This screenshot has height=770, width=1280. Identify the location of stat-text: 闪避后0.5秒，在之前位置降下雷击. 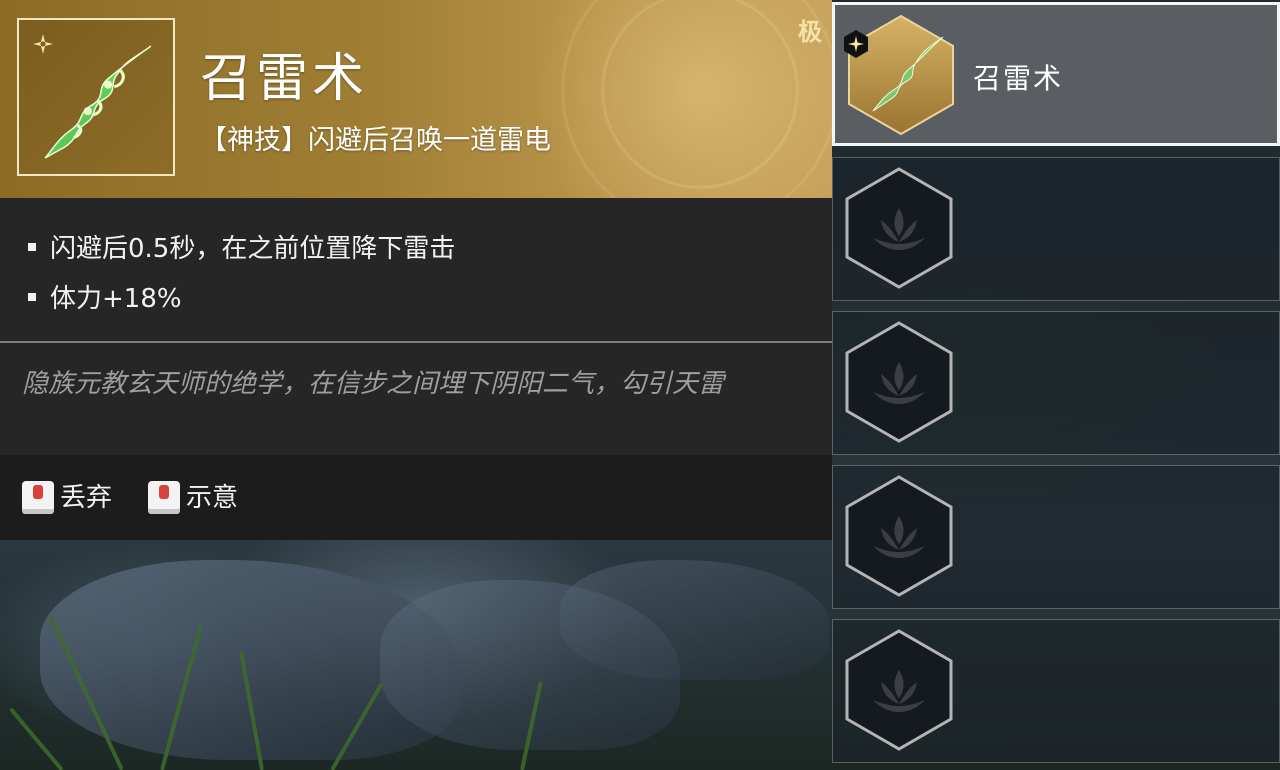
(253, 249).